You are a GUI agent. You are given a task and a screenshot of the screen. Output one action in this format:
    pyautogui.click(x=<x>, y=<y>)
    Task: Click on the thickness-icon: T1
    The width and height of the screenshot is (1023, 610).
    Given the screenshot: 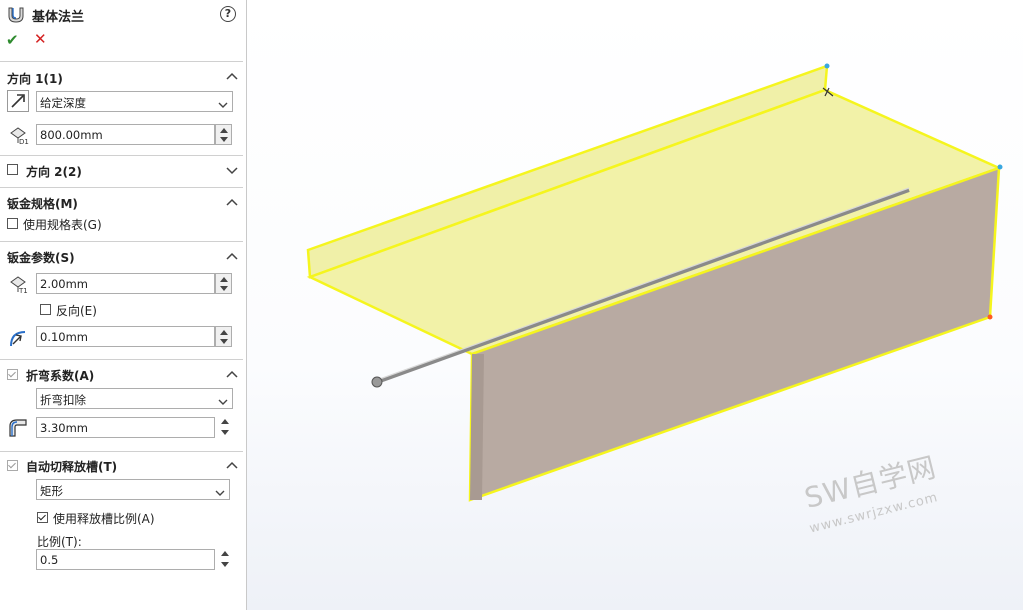 What is the action you would take?
    pyautogui.click(x=18, y=283)
    